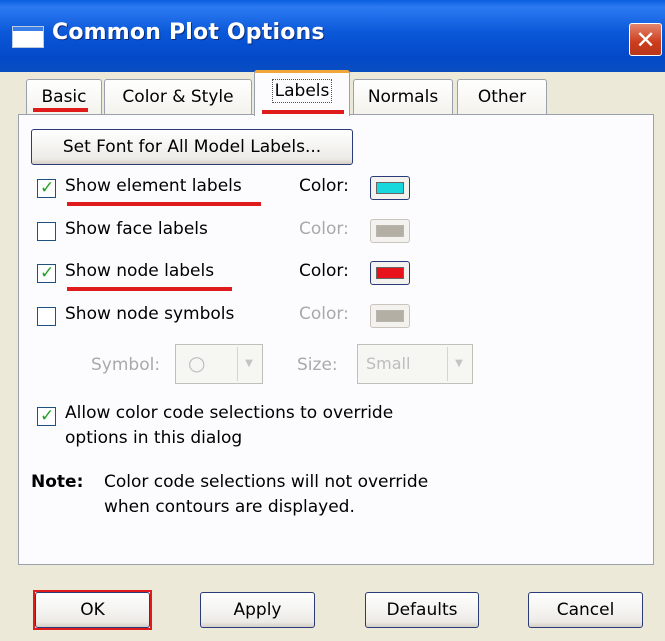  Describe the element at coordinates (150, 314) in the screenshot. I see `show-node-symbols-label: Show node symbols` at that location.